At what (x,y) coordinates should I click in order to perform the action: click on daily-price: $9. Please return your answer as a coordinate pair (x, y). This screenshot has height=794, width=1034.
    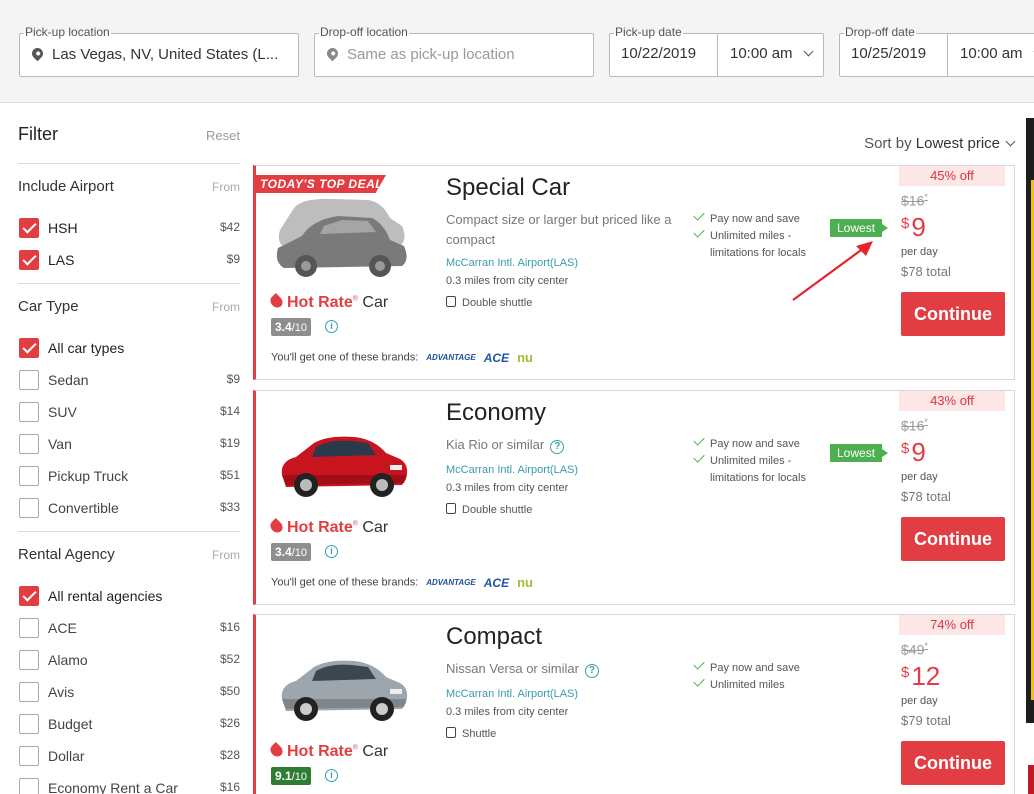
    Looking at the image, I should click on (913, 227).